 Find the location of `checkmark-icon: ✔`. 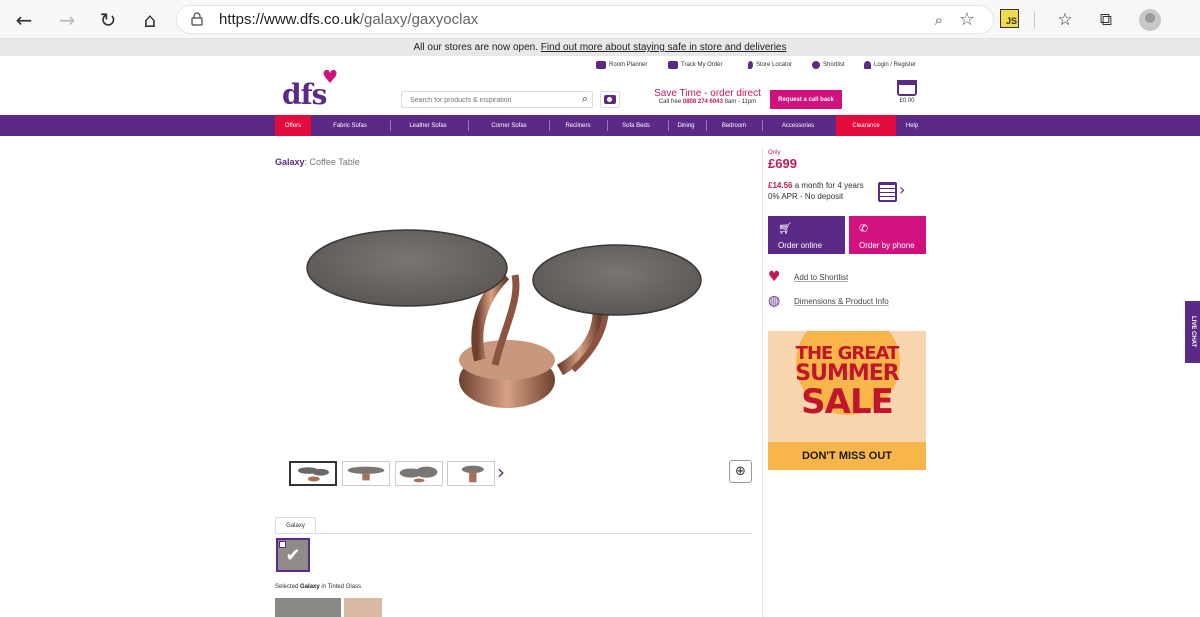

checkmark-icon: ✔ is located at coordinates (293, 555).